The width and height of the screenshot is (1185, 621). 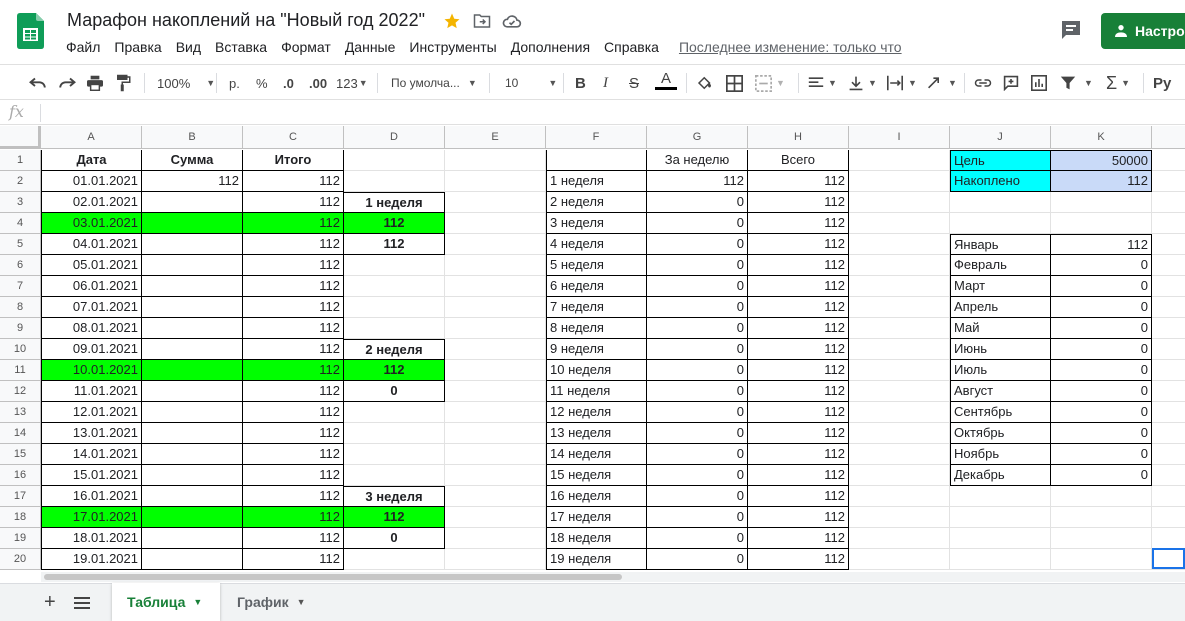 I want to click on cell-h4: 112, so click(x=798, y=223).